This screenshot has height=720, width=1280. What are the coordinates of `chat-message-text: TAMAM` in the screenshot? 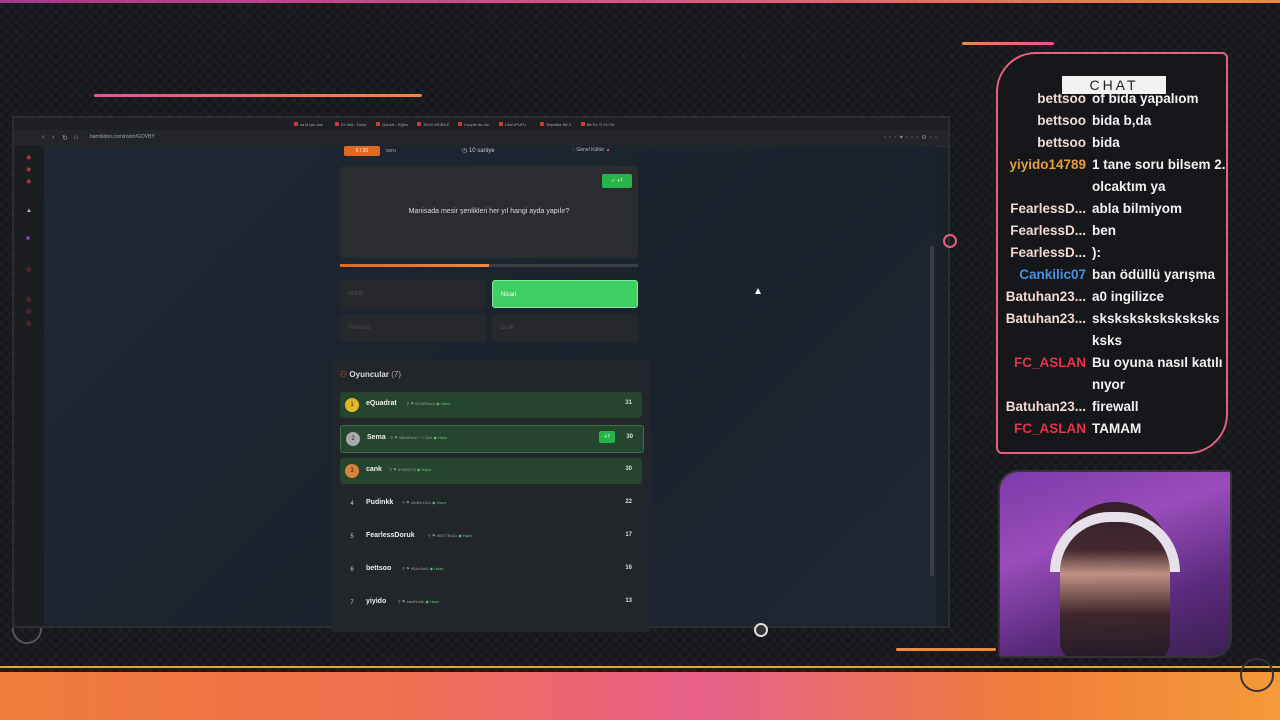 It's located at (1117, 428).